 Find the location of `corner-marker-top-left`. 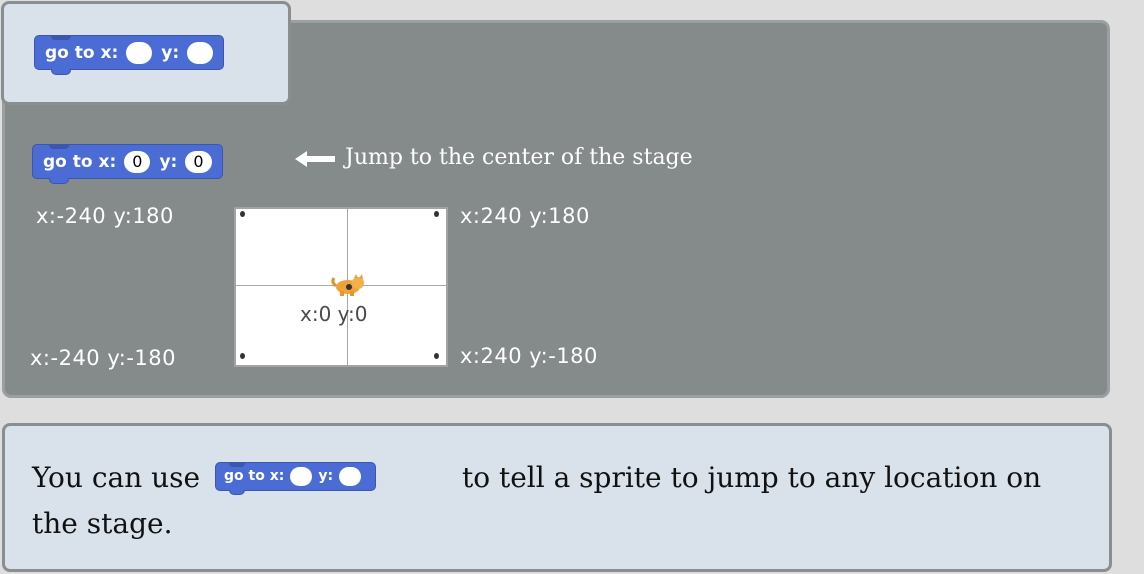

corner-marker-top-left is located at coordinates (242, 214).